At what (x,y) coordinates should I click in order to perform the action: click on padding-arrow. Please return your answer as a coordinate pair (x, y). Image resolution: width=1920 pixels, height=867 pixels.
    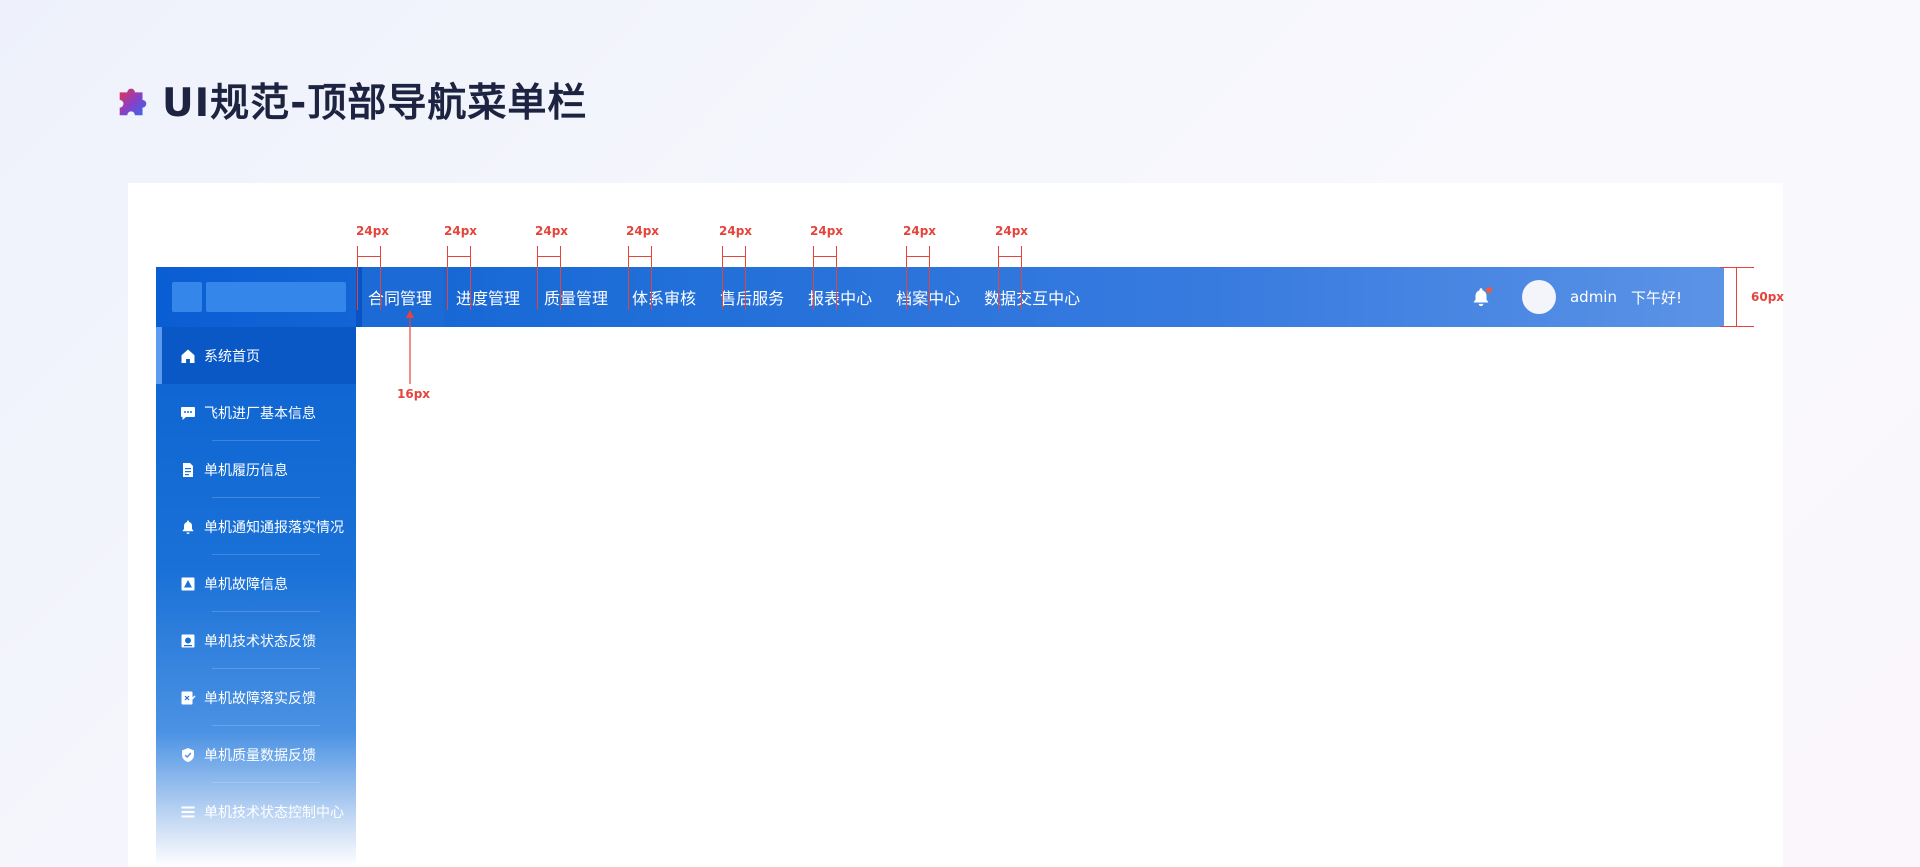
    Looking at the image, I should click on (410, 347).